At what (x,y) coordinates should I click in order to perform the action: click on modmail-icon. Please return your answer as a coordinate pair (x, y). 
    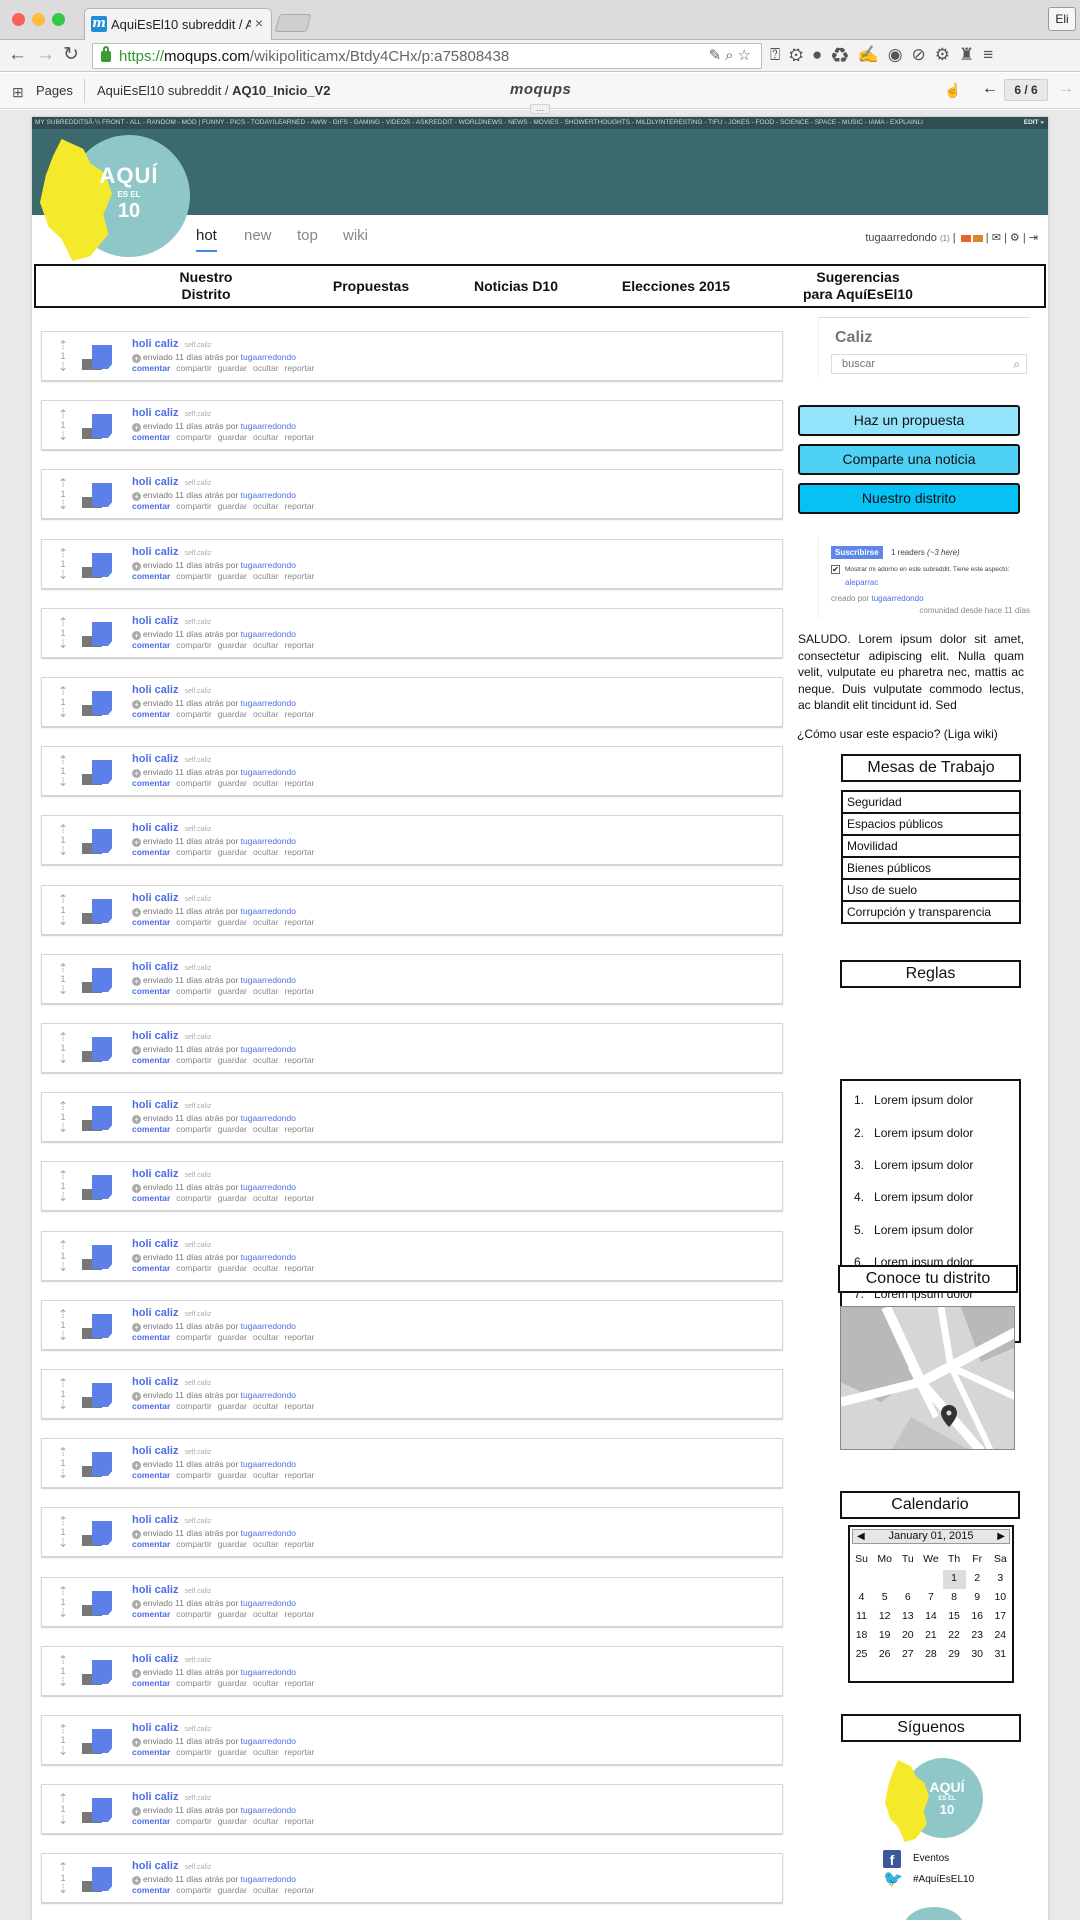
    Looking at the image, I should click on (977, 238).